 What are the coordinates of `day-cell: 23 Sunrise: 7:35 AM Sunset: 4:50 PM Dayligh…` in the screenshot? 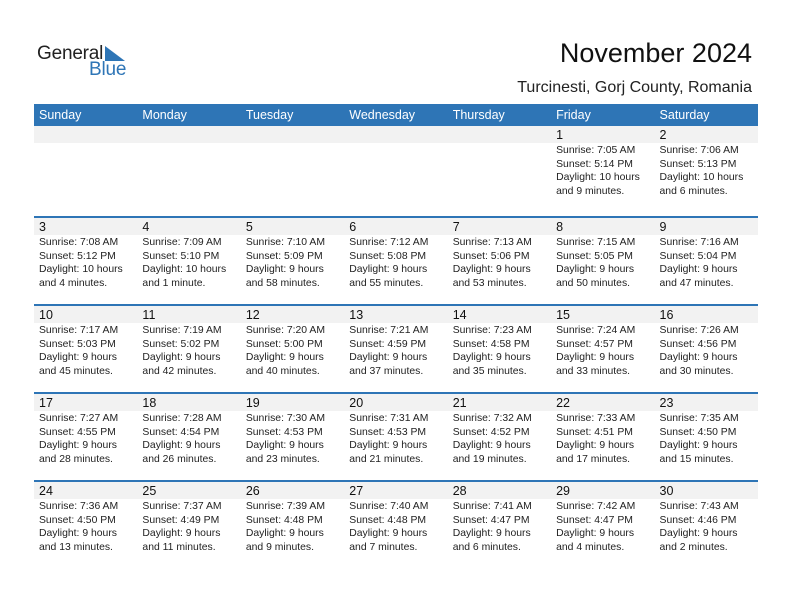 It's located at (706, 437).